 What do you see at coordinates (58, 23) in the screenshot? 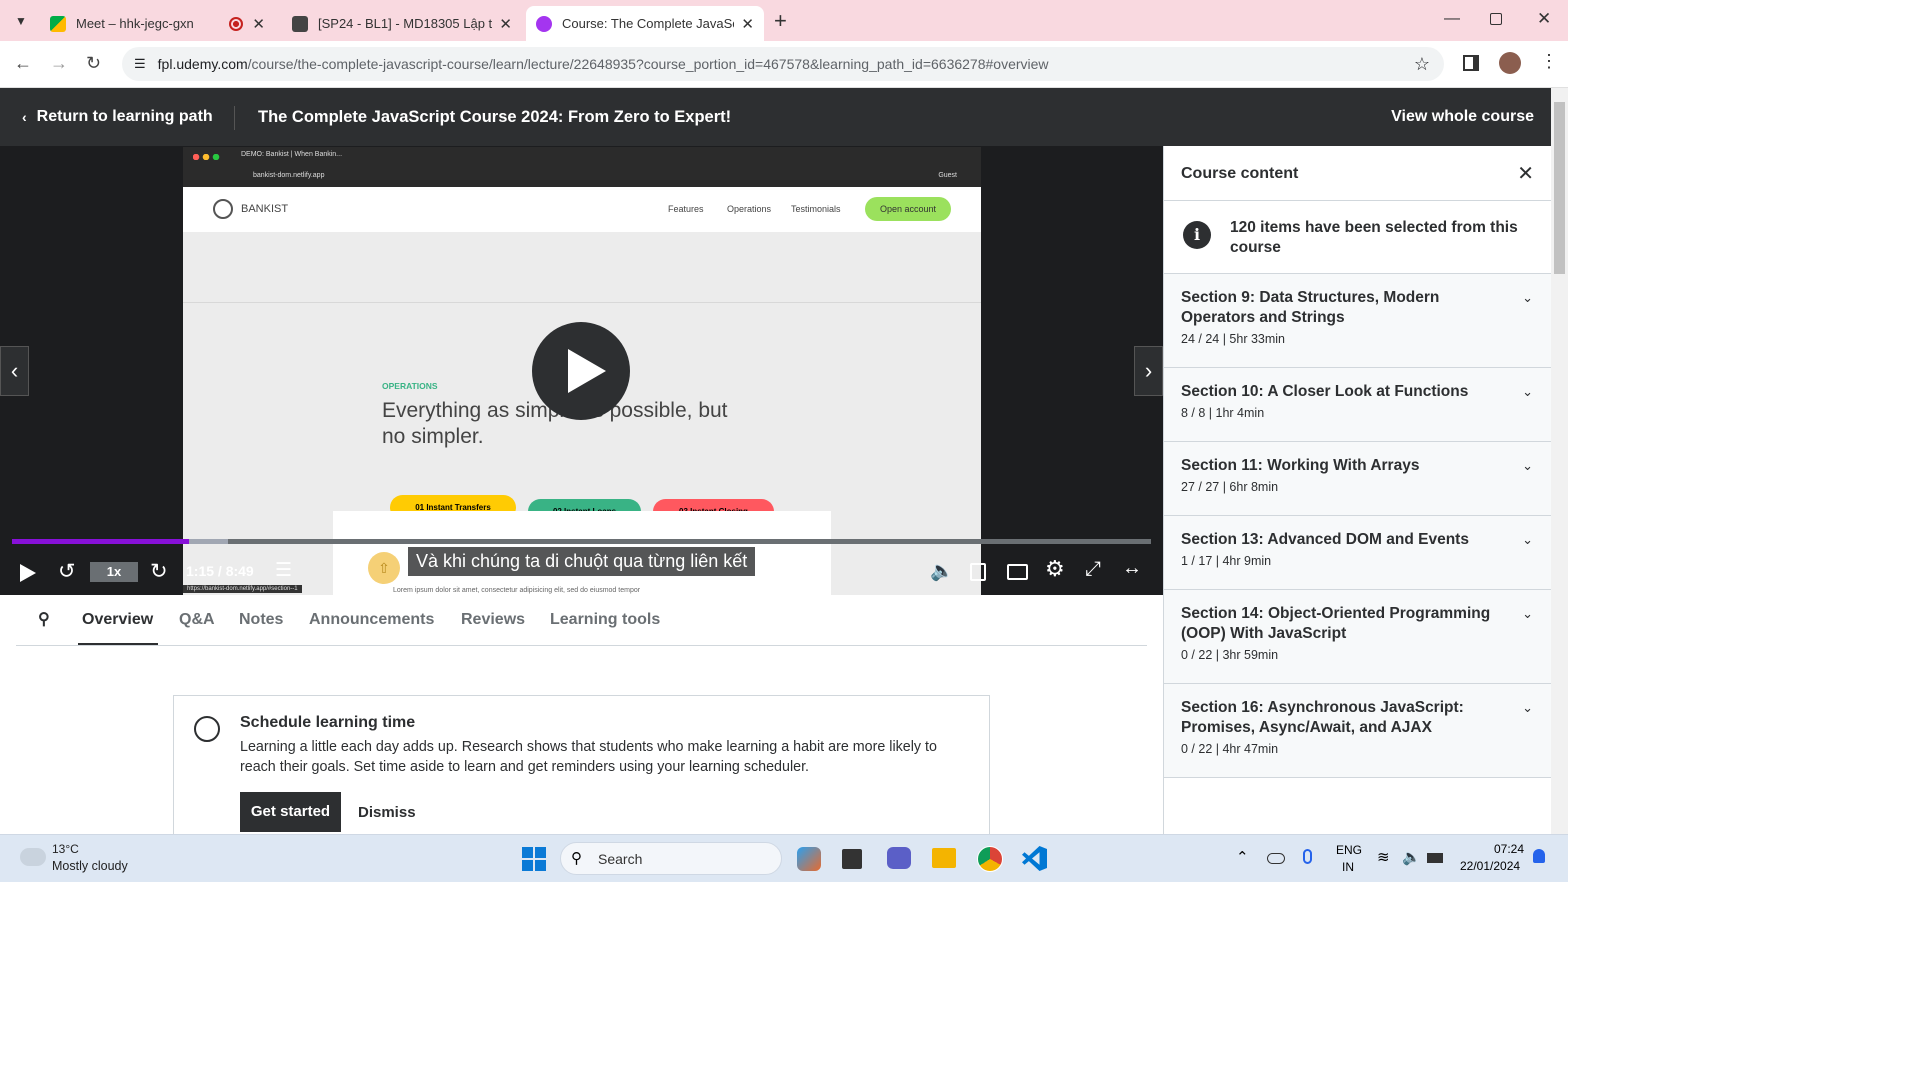
I see `google-meet-icon` at bounding box center [58, 23].